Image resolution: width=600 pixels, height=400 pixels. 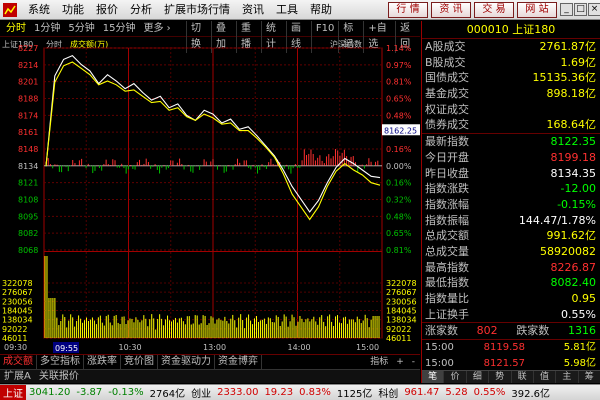 I want to click on indicator-control-button: -, so click(x=413, y=362).